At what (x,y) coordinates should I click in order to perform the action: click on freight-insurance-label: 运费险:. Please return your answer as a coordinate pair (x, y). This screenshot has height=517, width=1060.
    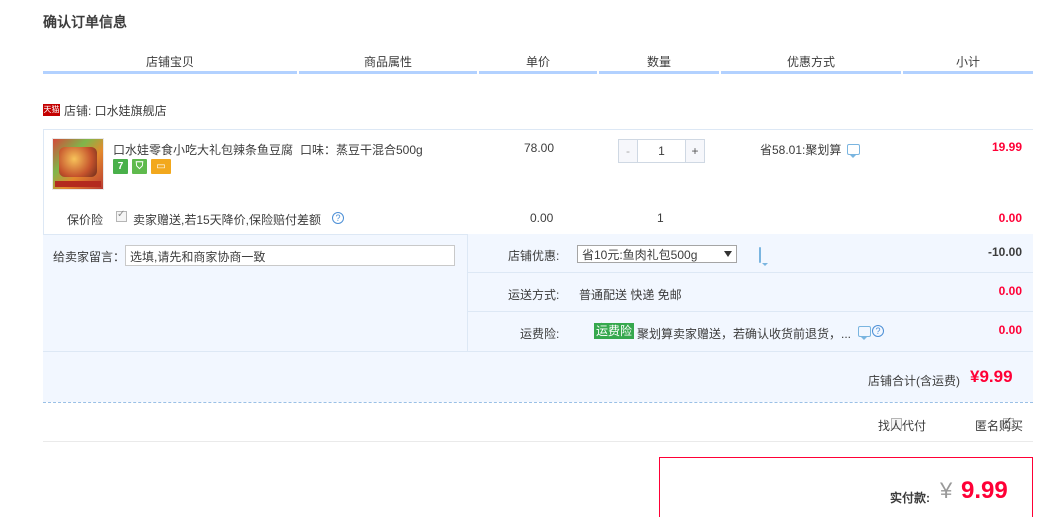
    Looking at the image, I should click on (540, 334).